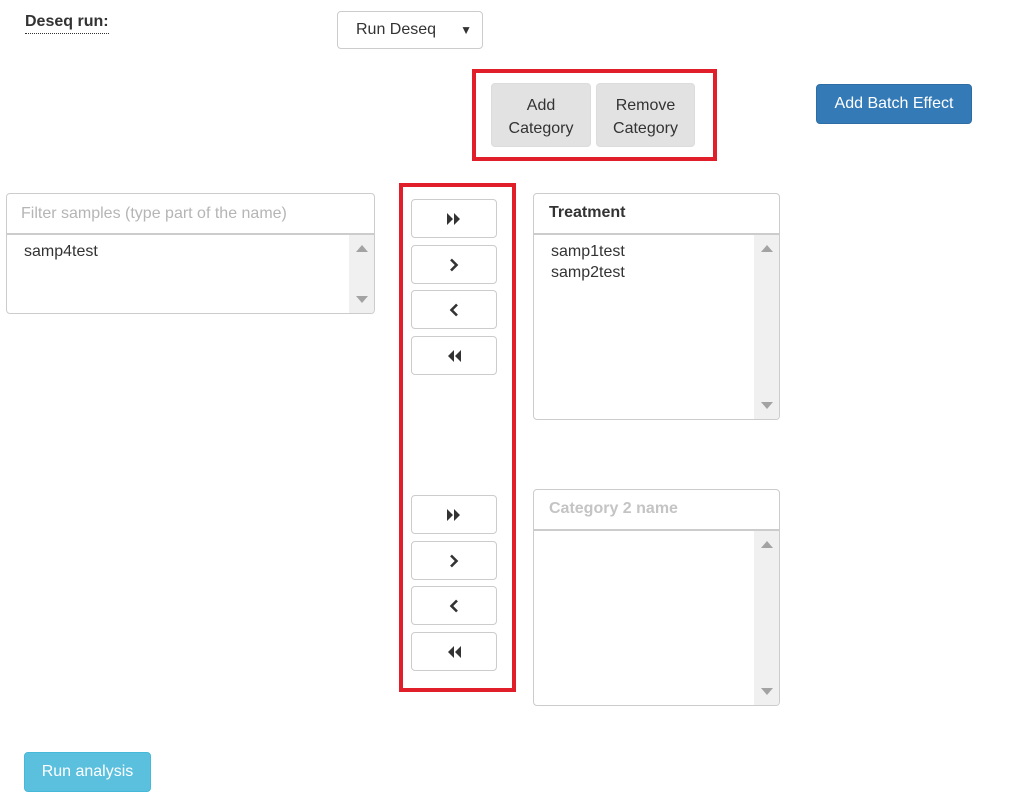  What do you see at coordinates (190, 274) in the screenshot?
I see `available-samples-list: samp4test` at bounding box center [190, 274].